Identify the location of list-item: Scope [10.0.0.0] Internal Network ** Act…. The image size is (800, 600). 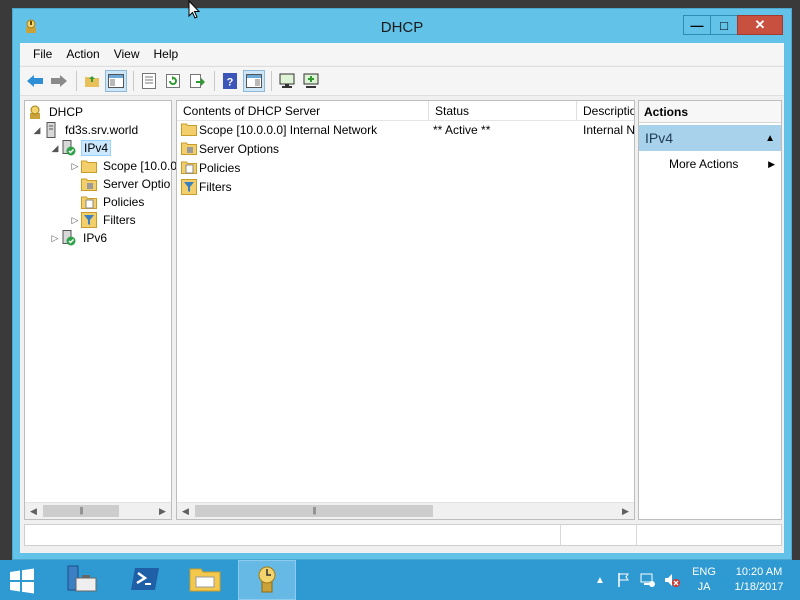
(405, 130).